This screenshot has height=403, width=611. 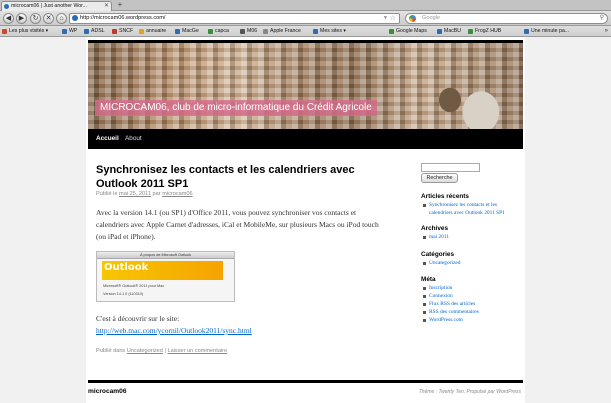 I want to click on meta-heading: Méta, so click(x=428, y=279).